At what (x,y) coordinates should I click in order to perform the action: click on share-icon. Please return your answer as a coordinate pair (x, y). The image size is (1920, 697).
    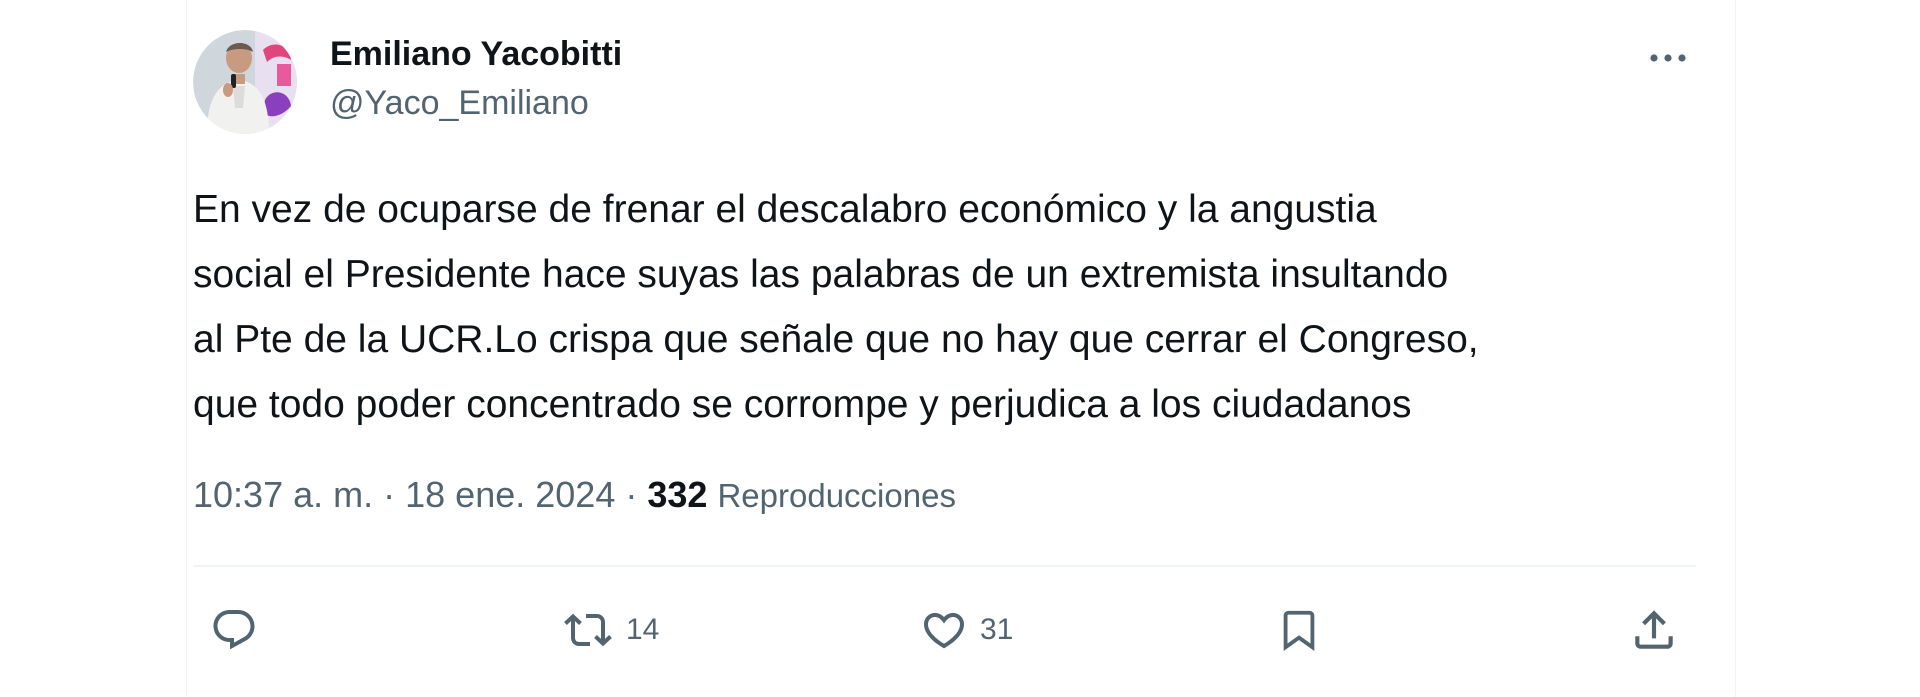
    Looking at the image, I should click on (1654, 629).